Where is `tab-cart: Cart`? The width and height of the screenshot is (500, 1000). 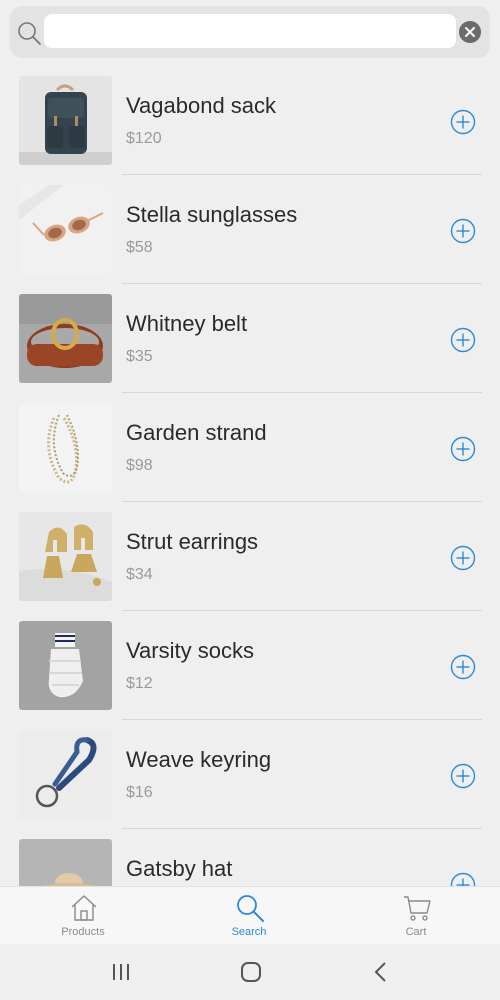
tab-cart: Cart is located at coordinates (416, 916).